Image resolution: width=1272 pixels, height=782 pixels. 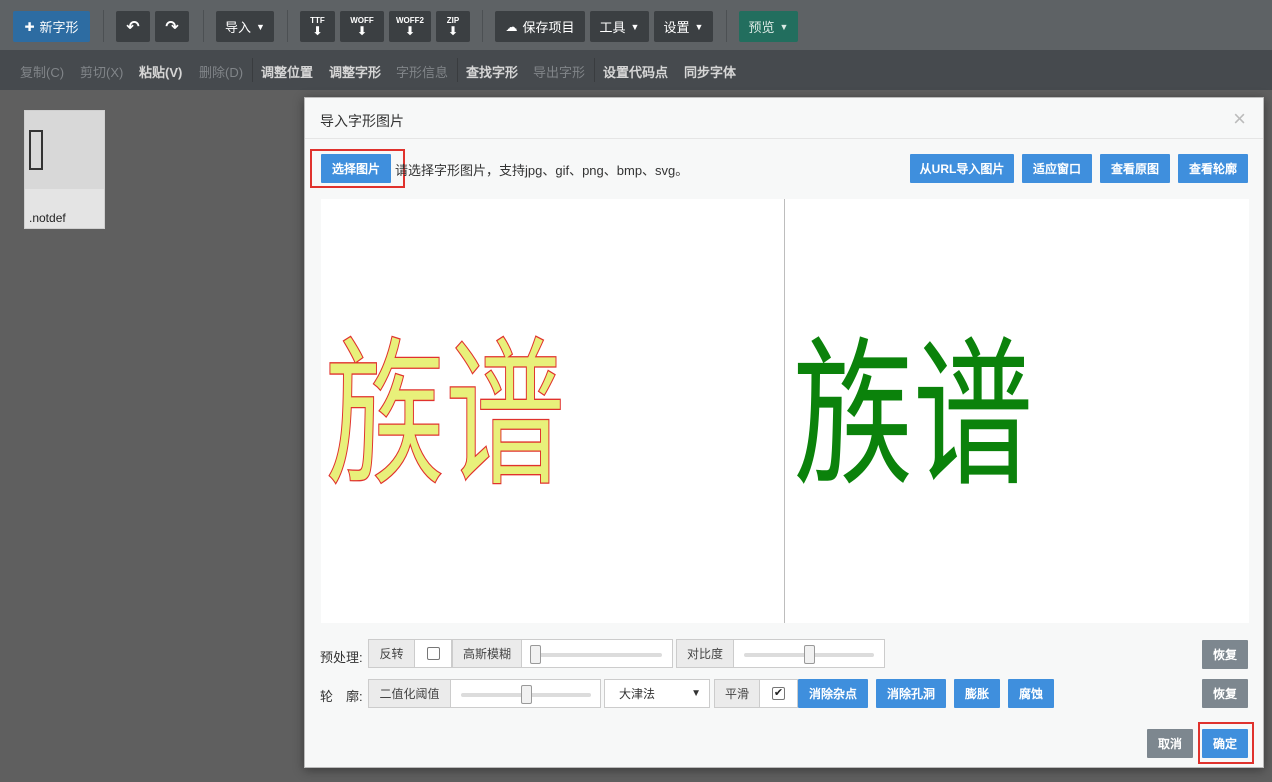 What do you see at coordinates (710, 71) in the screenshot?
I see `sync-font-action: 同步字体` at bounding box center [710, 71].